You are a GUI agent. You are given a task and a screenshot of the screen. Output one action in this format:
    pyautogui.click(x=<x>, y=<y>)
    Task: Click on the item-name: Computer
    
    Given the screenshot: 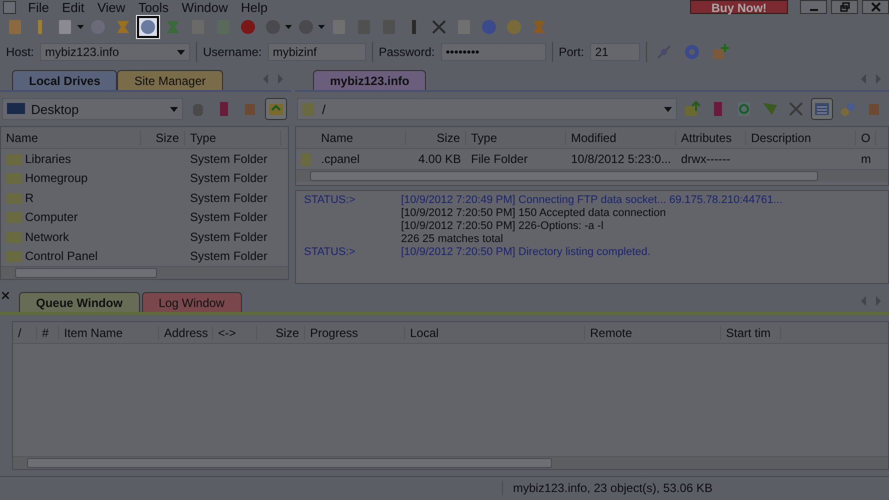 What is the action you would take?
    pyautogui.click(x=51, y=217)
    